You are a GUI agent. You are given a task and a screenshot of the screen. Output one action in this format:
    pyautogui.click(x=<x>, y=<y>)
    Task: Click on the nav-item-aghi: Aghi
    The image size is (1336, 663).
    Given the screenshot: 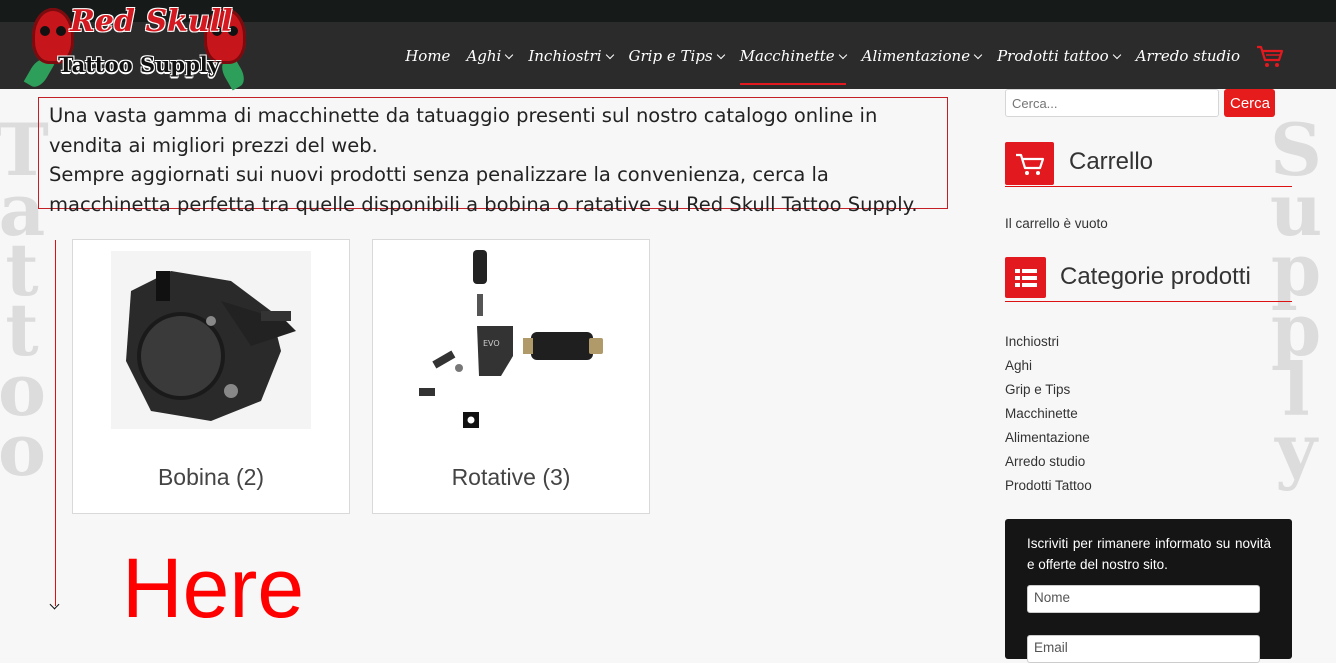 What is the action you would take?
    pyautogui.click(x=490, y=55)
    